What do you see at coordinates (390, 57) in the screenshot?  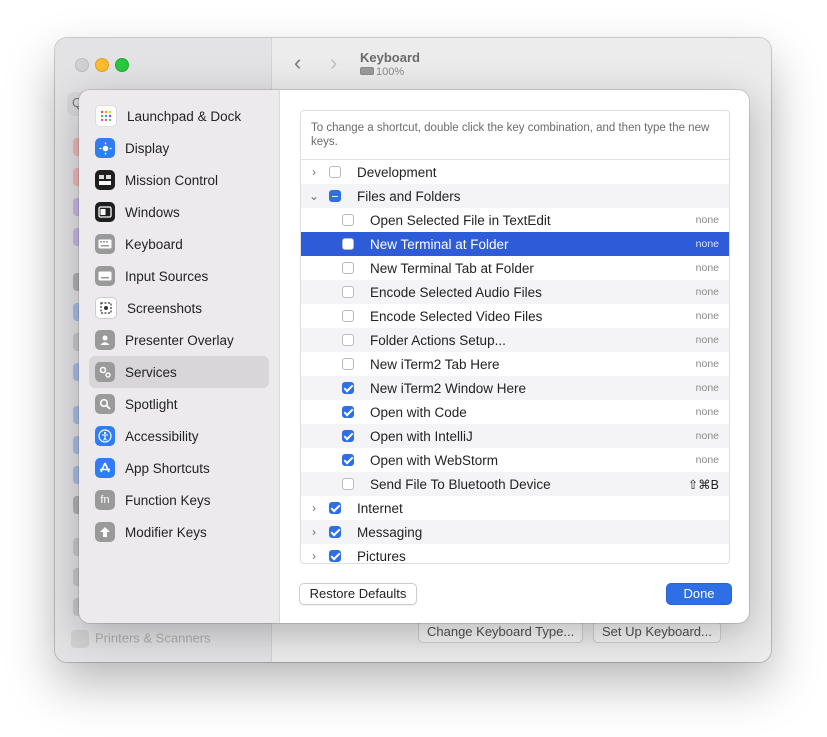 I see `window-title: Keyboard` at bounding box center [390, 57].